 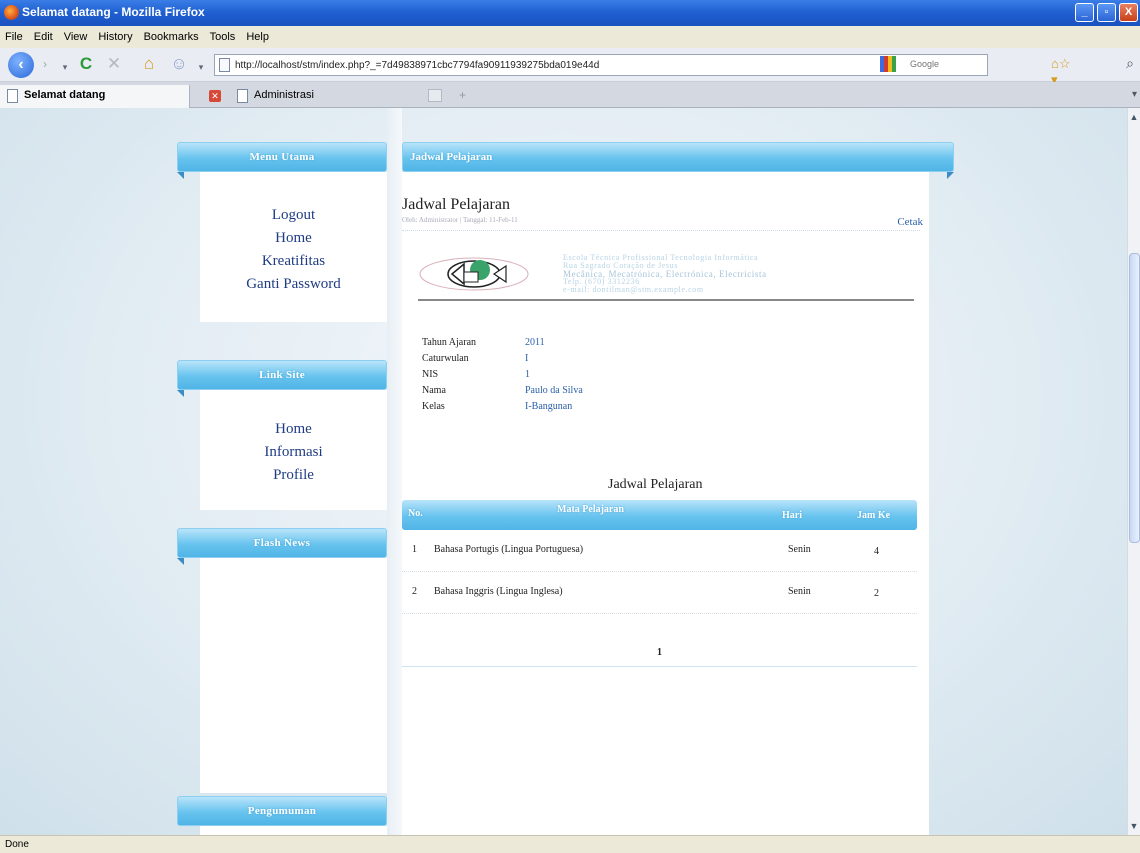 What do you see at coordinates (171, 37) in the screenshot?
I see `menu-bookmarks: Bookmarks` at bounding box center [171, 37].